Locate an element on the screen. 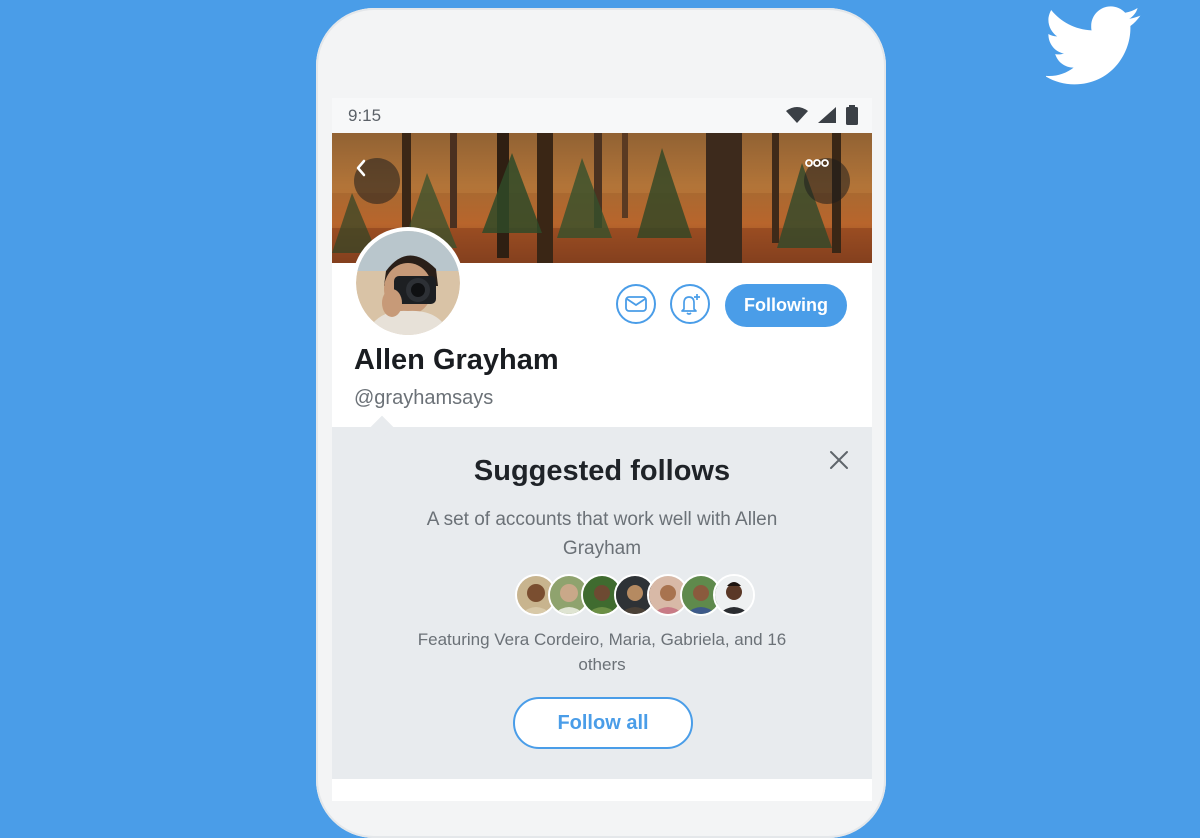 Image resolution: width=1200 pixels, height=838 pixels. suggested-avatars is located at coordinates (635, 595).